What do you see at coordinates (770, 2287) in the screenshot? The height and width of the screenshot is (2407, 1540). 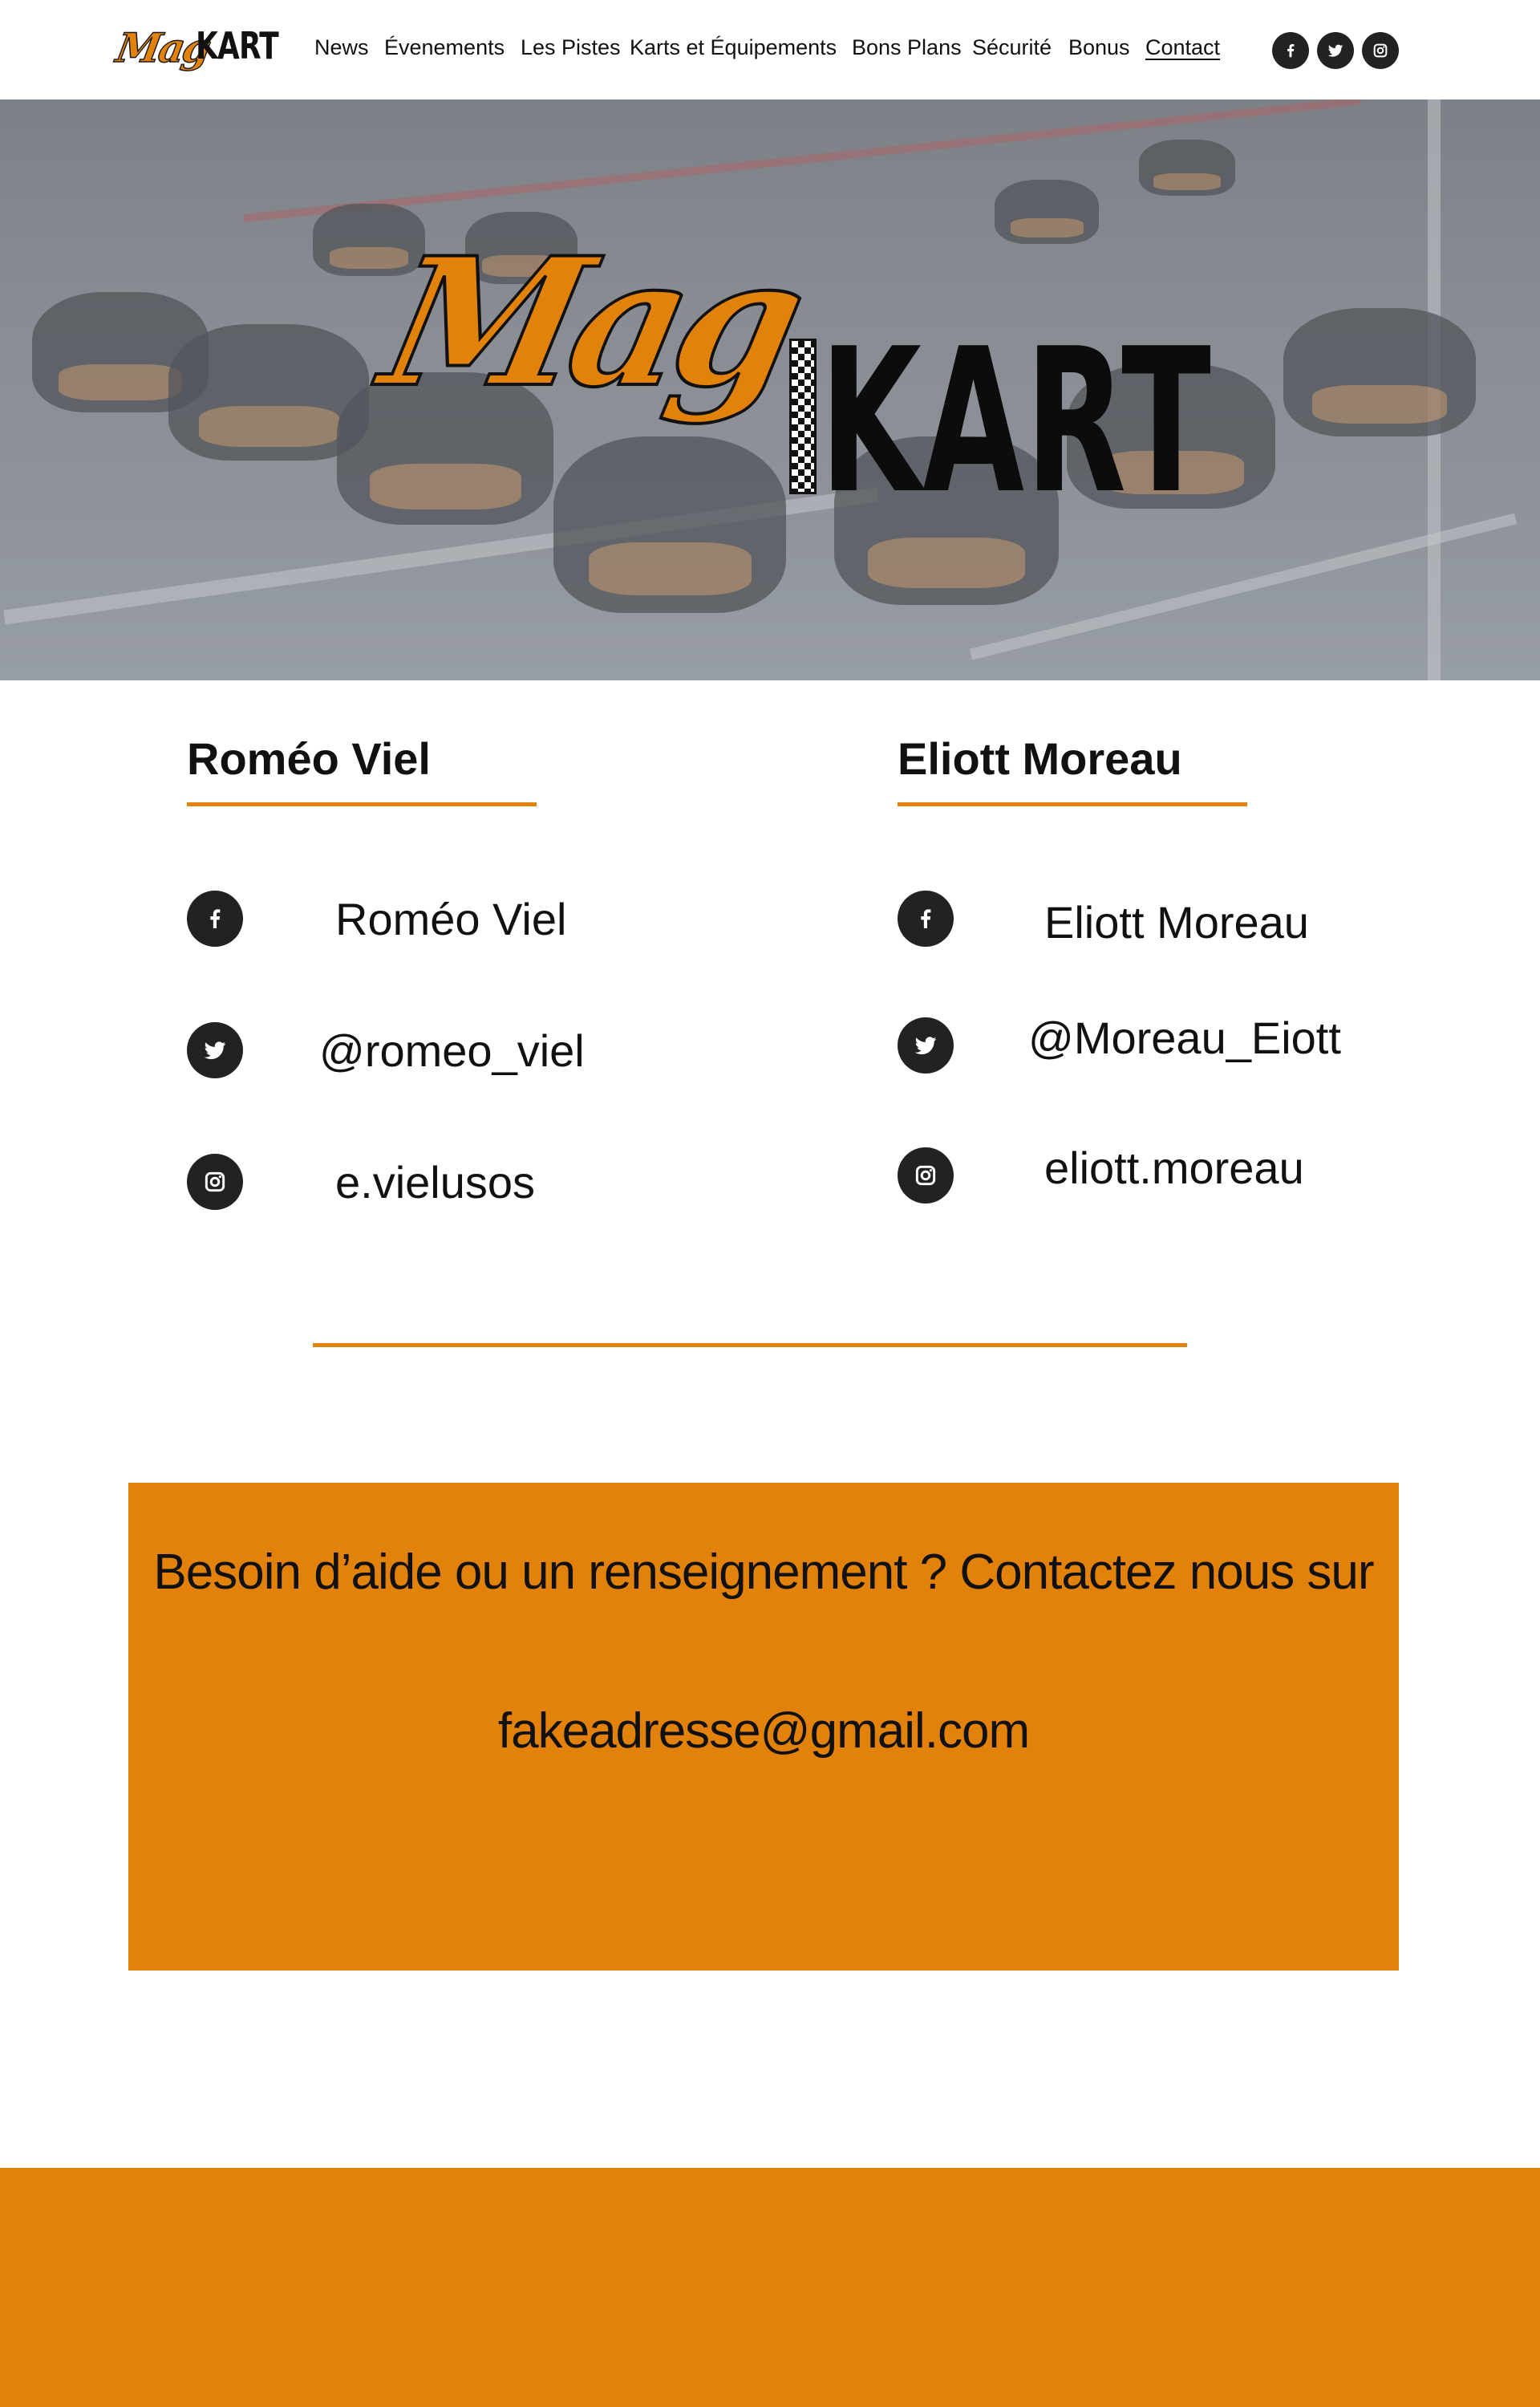 I see `site-footer` at bounding box center [770, 2287].